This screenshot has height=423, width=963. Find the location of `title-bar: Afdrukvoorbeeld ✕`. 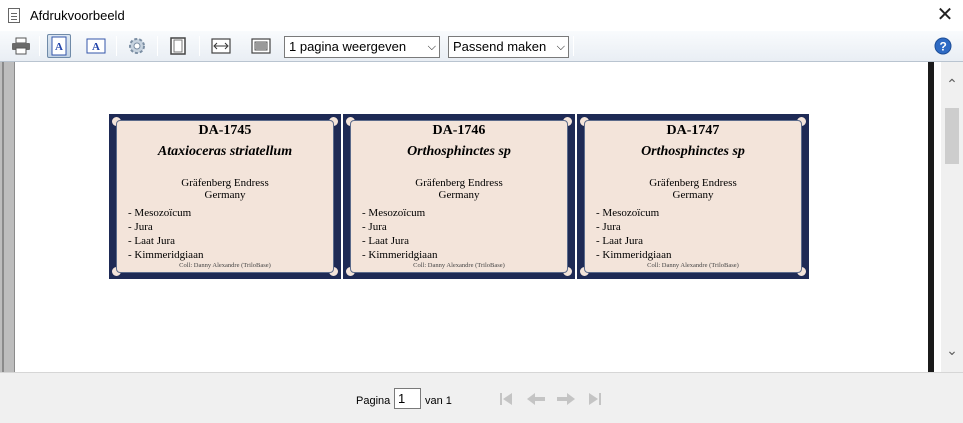

title-bar: Afdrukvoorbeeld ✕ is located at coordinates (481, 15).